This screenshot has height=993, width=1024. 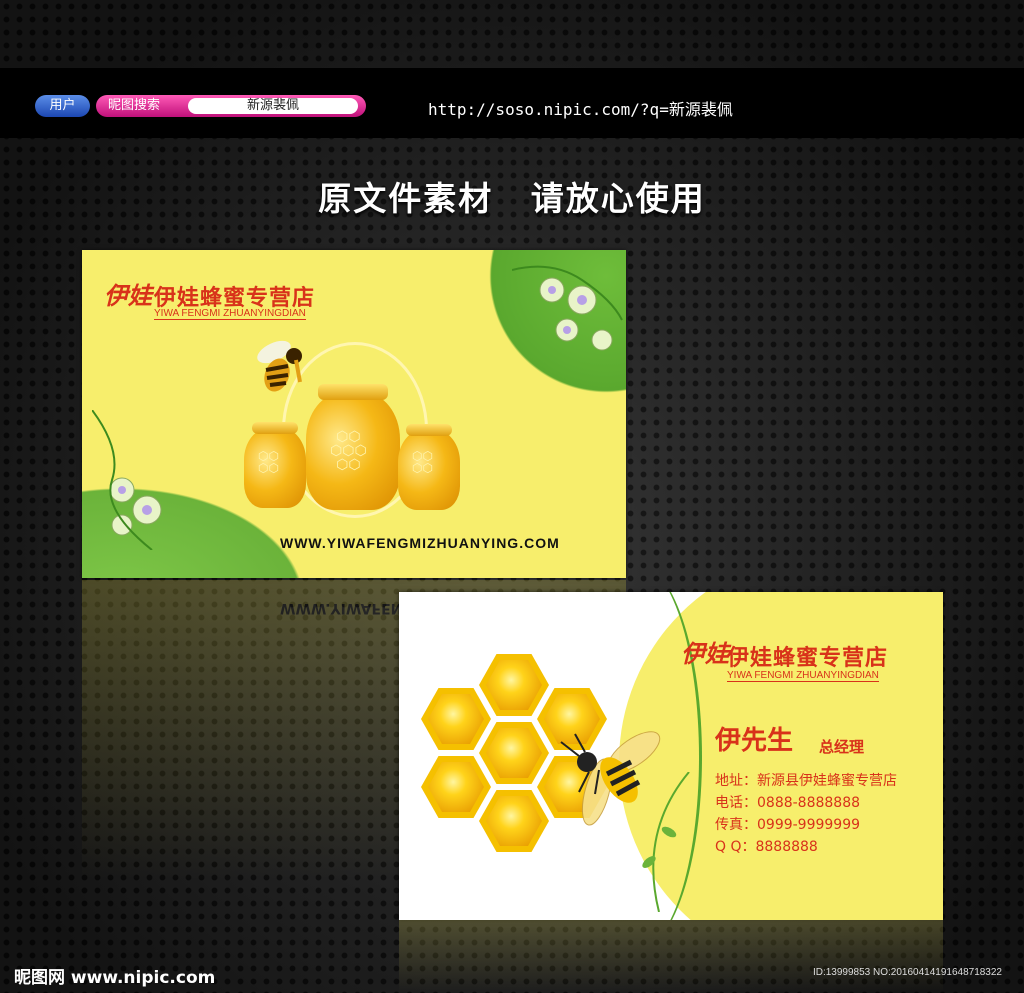 I want to click on person-title: 总经理, so click(x=842, y=747).